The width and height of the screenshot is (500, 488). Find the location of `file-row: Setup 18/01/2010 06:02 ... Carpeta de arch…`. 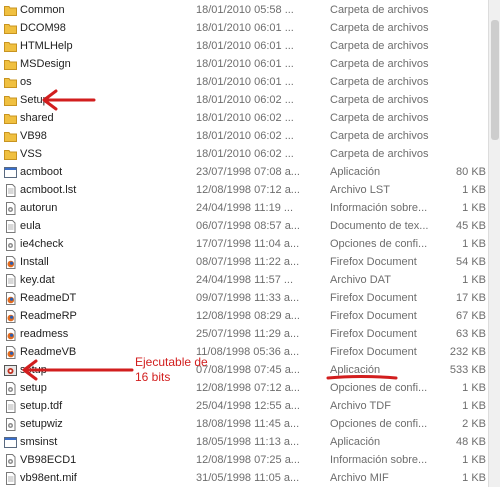

file-row: Setup 18/01/2010 06:02 ... Carpeta de arch… is located at coordinates (244, 100).